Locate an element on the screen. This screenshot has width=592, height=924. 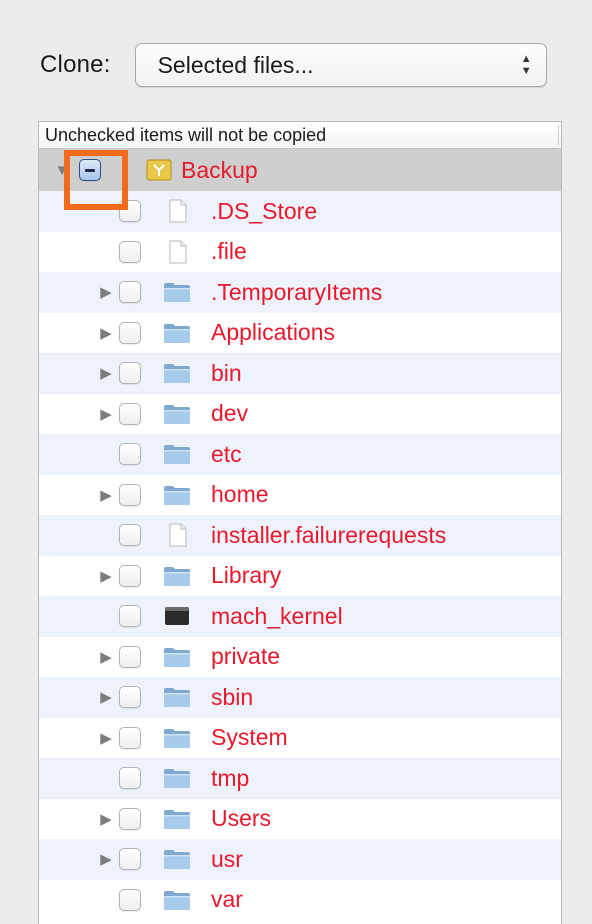
item-label: installer.failurerequests is located at coordinates (329, 534).